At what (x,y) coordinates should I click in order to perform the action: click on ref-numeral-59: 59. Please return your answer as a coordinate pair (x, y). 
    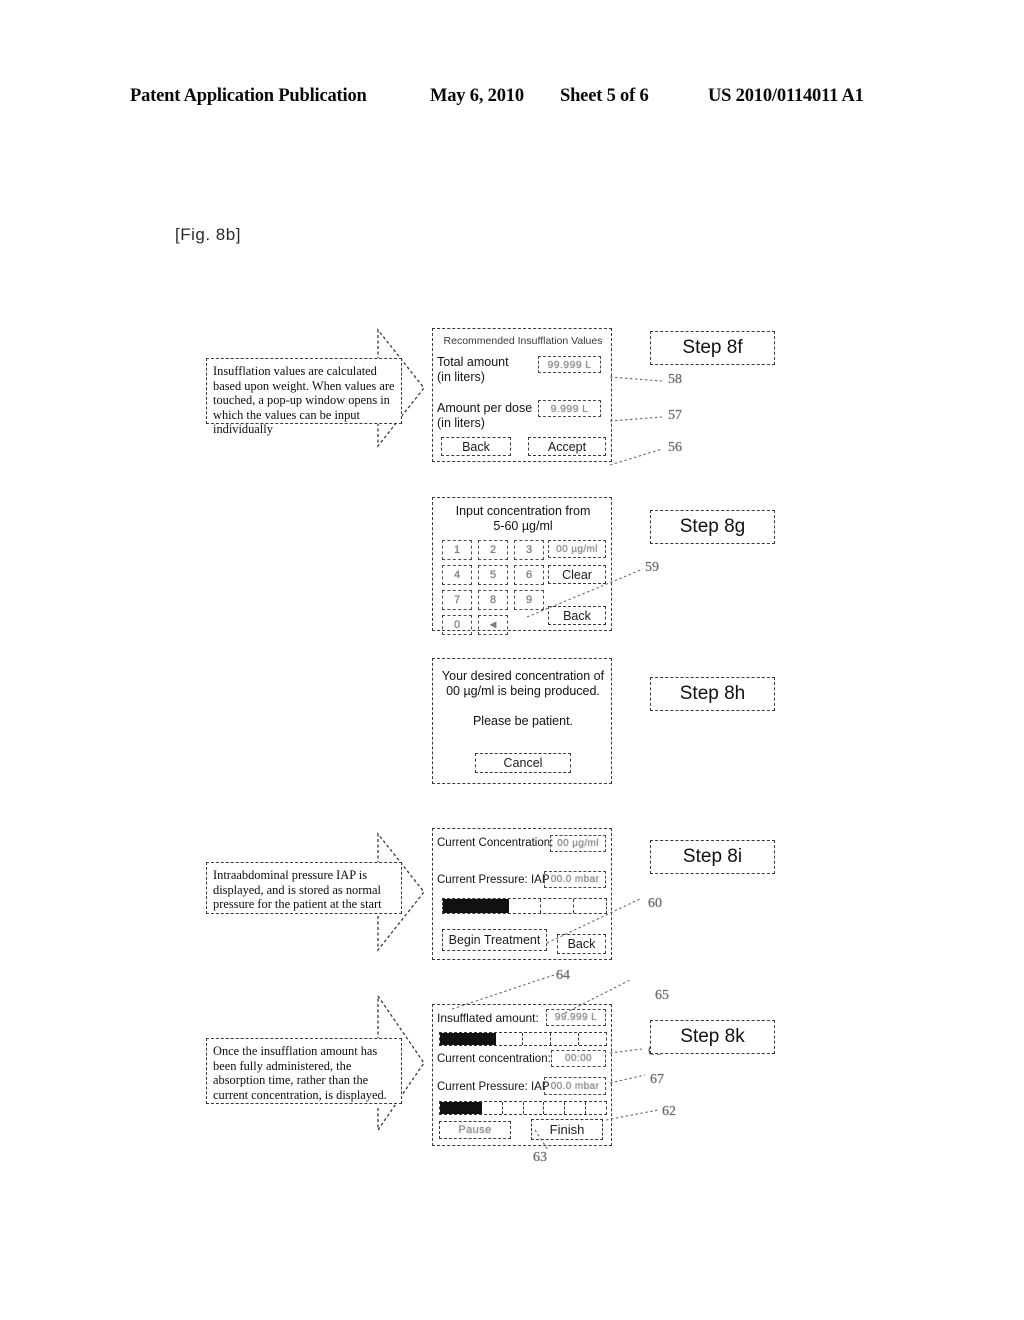
    Looking at the image, I should click on (652, 567).